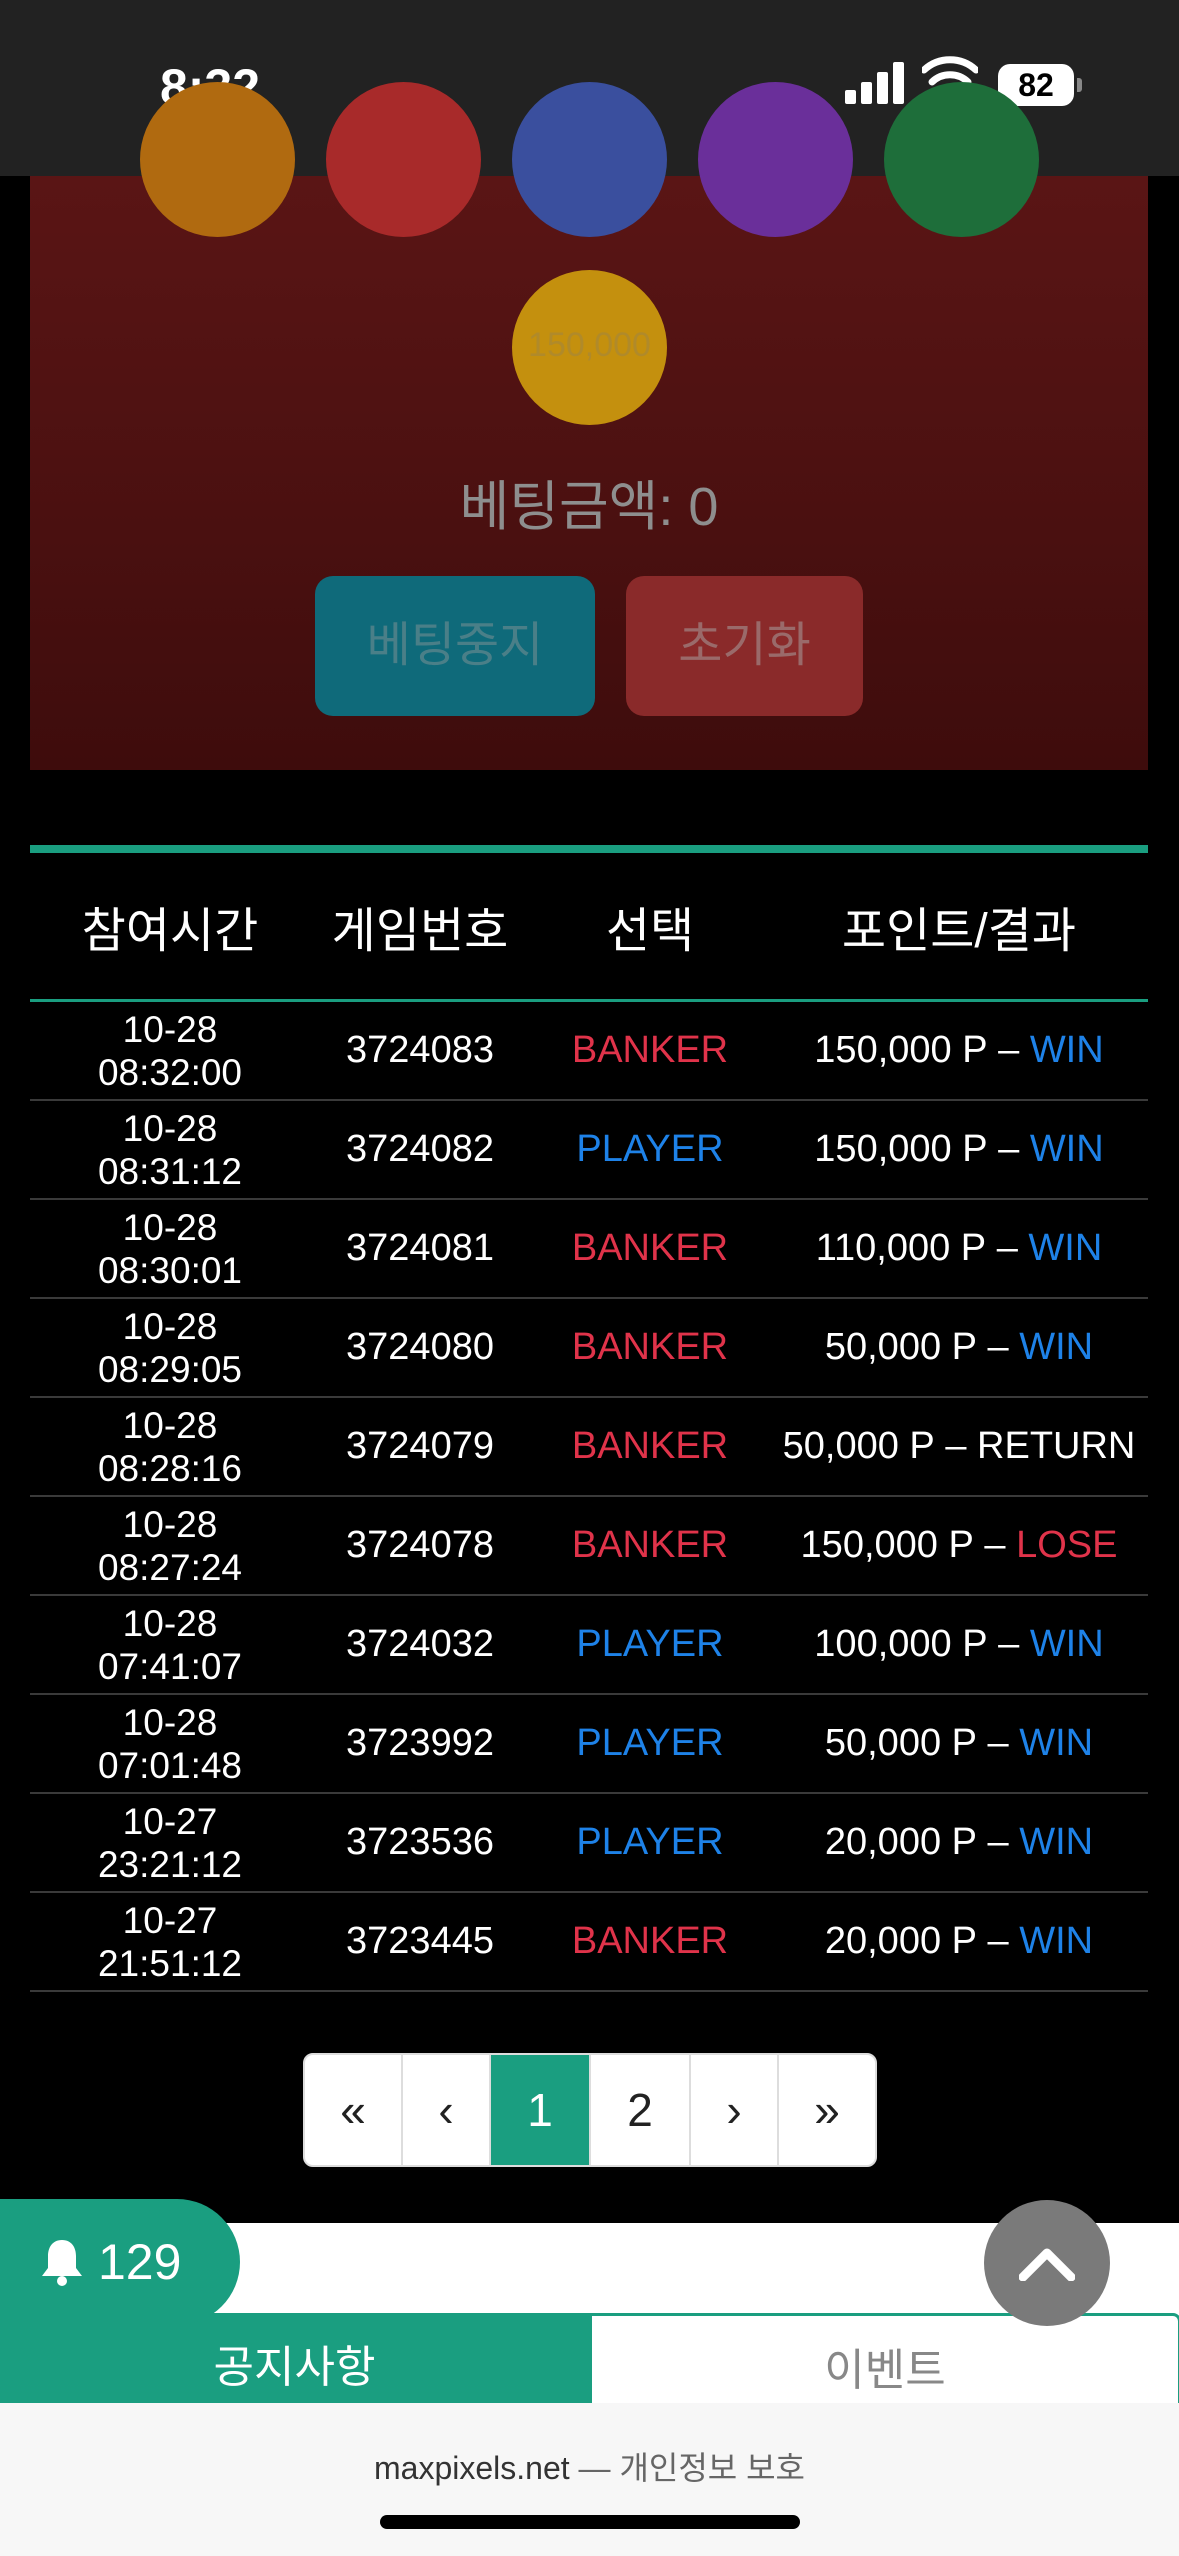  What do you see at coordinates (1067, 1545) in the screenshot?
I see `cell-result: LOSE` at bounding box center [1067, 1545].